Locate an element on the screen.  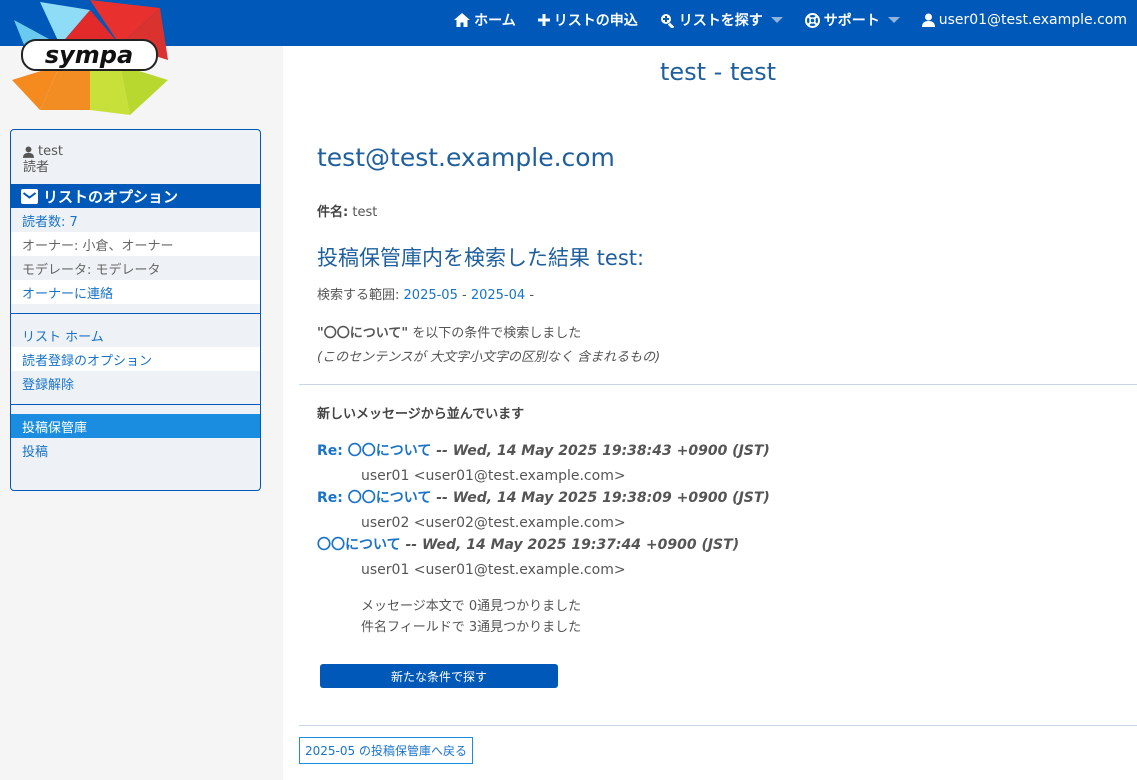
nav-search-lists-label: リストを探す is located at coordinates (720, 21).